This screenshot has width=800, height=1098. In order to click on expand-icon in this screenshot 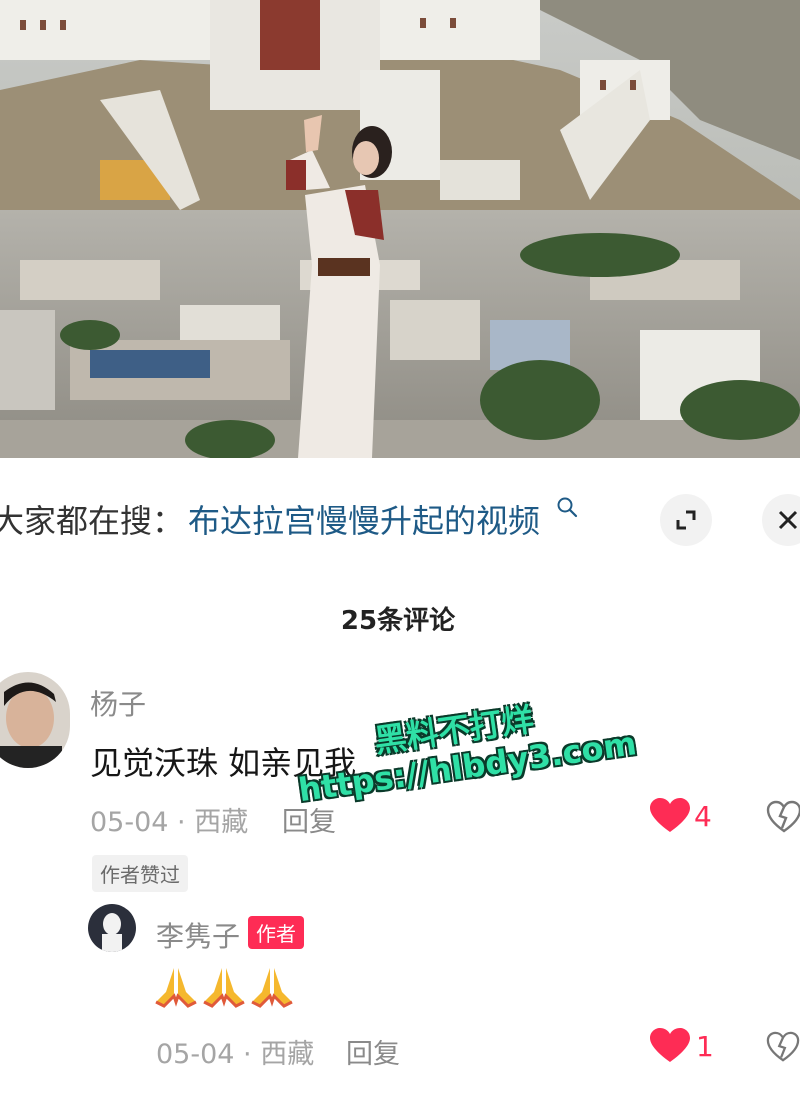, I will do `click(686, 520)`.